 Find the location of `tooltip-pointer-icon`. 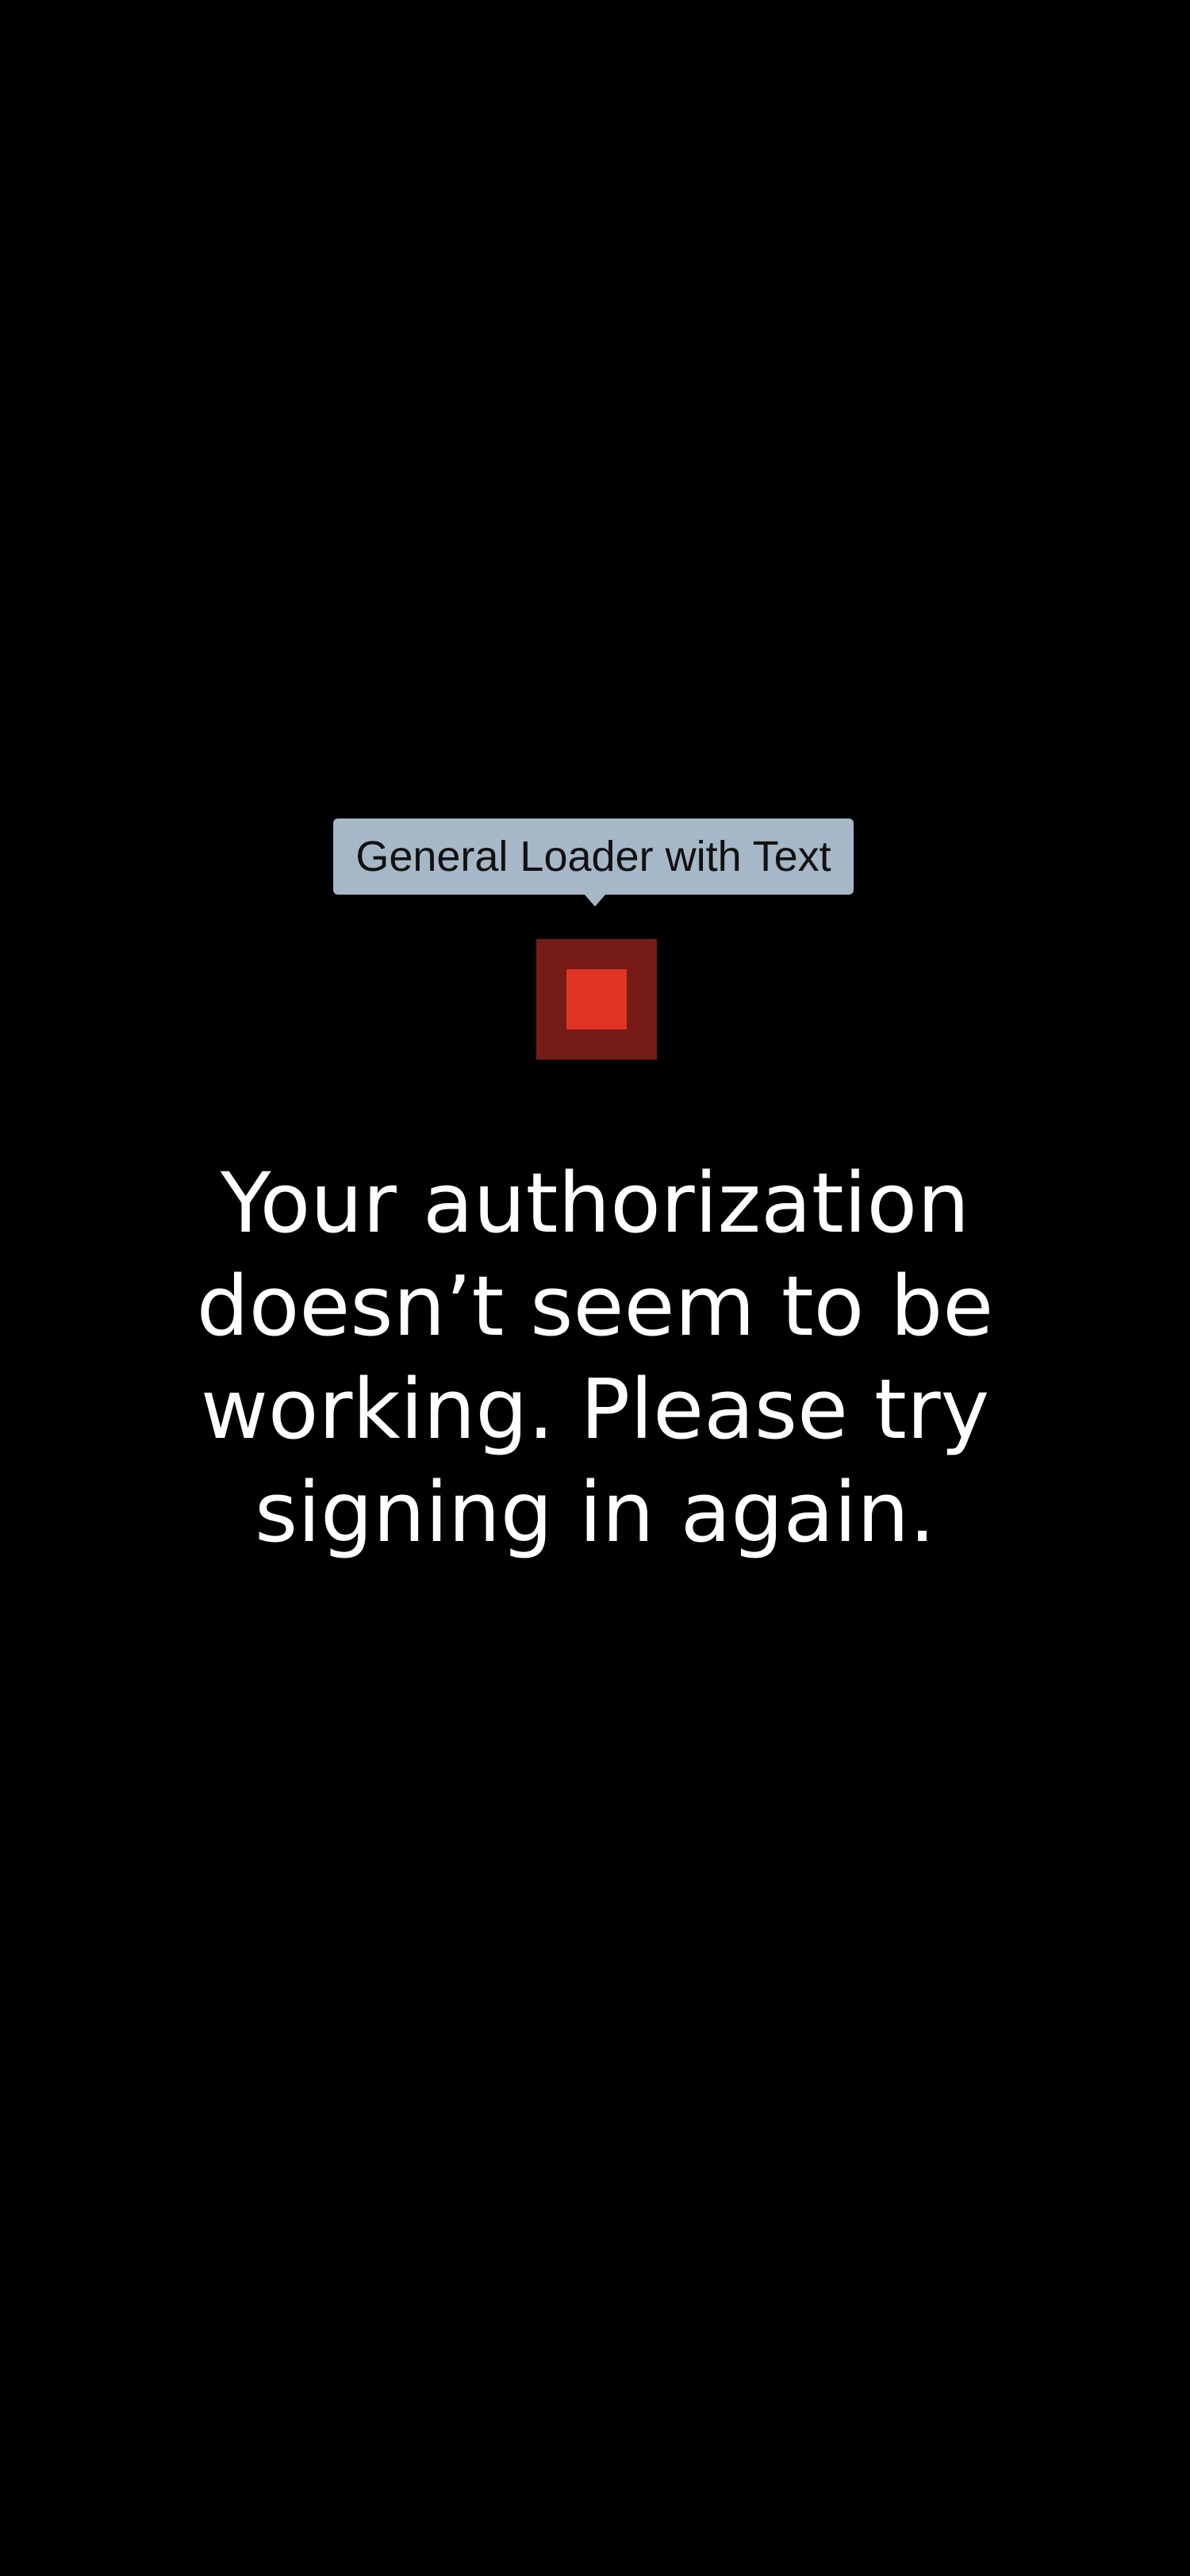

tooltip-pointer-icon is located at coordinates (595, 901).